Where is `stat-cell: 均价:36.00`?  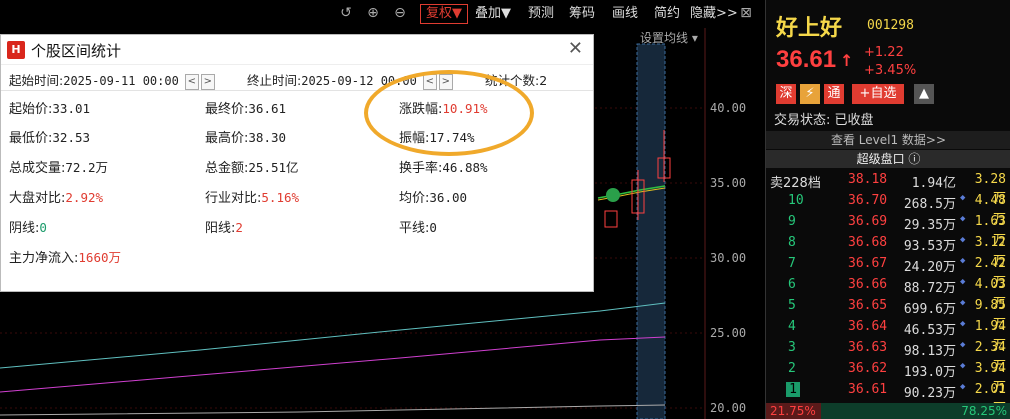
stat-cell: 均价:36.00 is located at coordinates (433, 196).